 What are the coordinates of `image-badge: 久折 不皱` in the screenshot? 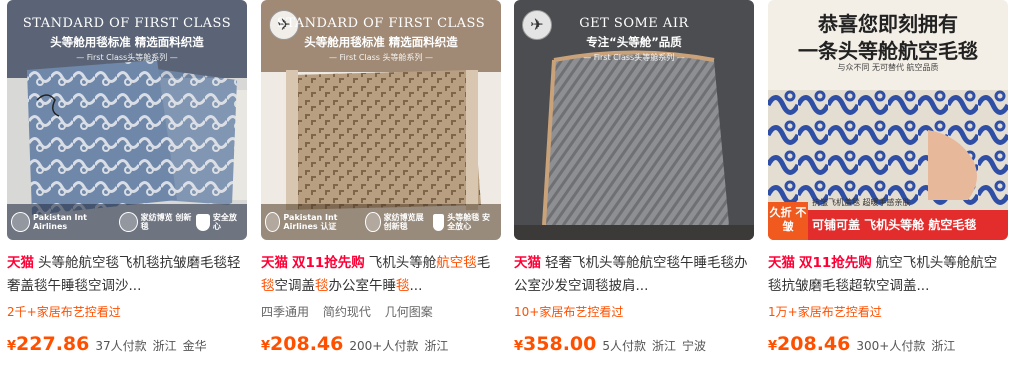 It's located at (788, 221).